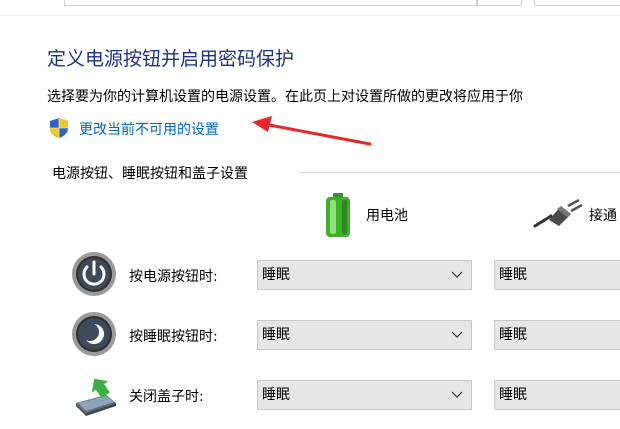 Image resolution: width=620 pixels, height=429 pixels. What do you see at coordinates (271, 3) in the screenshot?
I see `address-bar` at bounding box center [271, 3].